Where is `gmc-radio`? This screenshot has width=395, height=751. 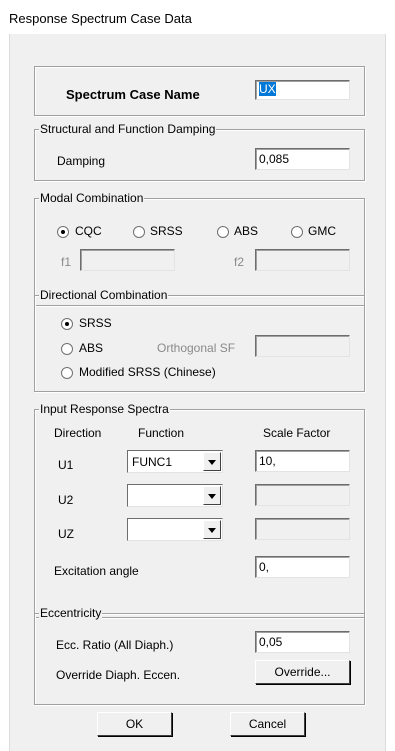 gmc-radio is located at coordinates (297, 232).